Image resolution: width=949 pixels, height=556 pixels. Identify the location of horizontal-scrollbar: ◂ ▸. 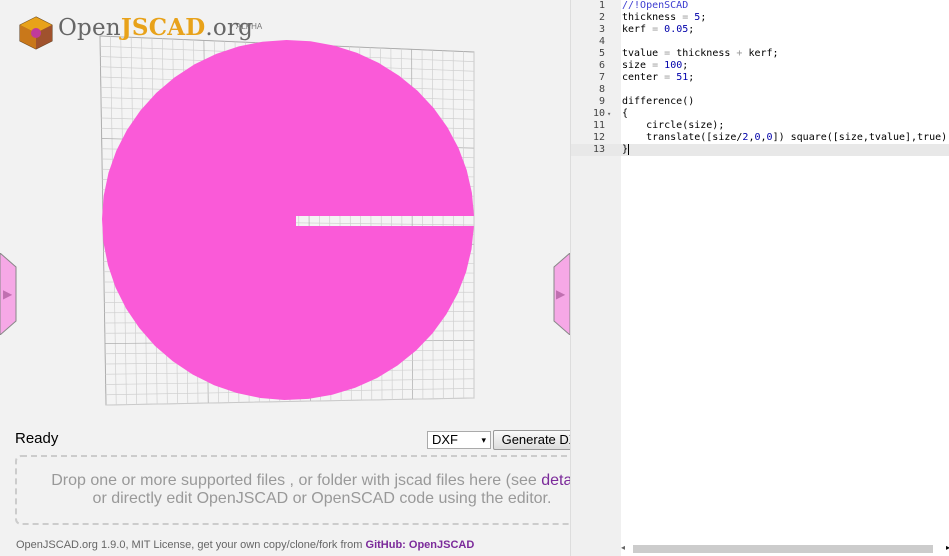
(785, 549).